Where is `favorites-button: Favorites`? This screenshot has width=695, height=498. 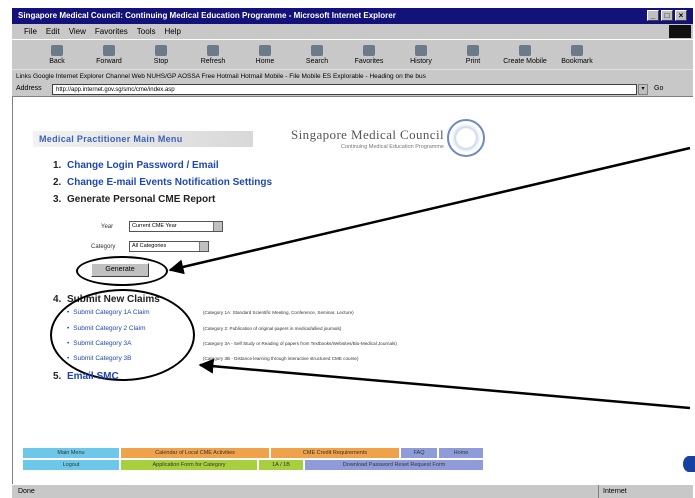
favorites-button: Favorites is located at coordinates (369, 55).